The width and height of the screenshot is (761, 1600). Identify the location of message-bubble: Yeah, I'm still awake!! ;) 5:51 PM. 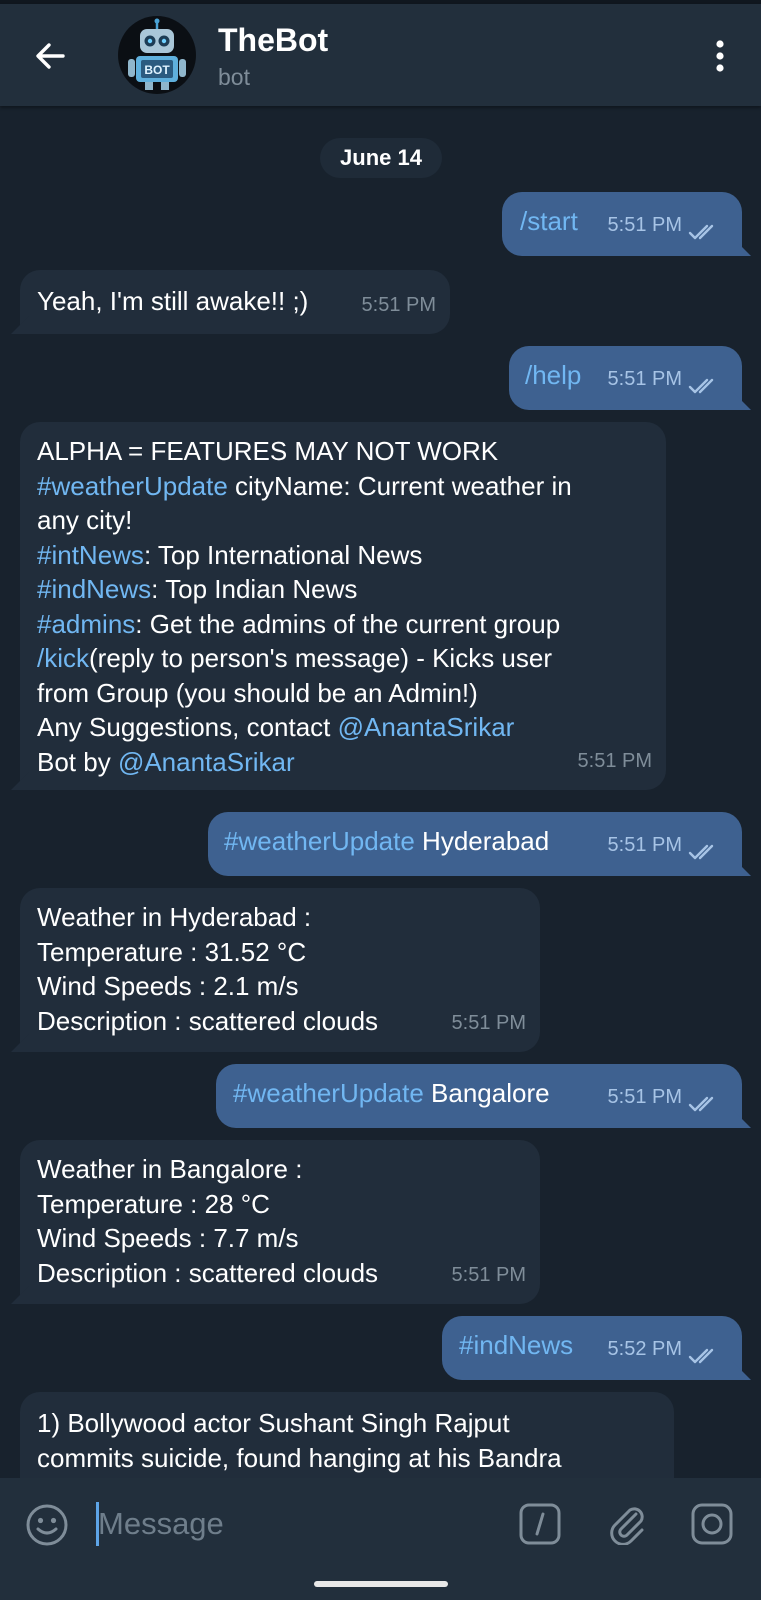
(235, 302).